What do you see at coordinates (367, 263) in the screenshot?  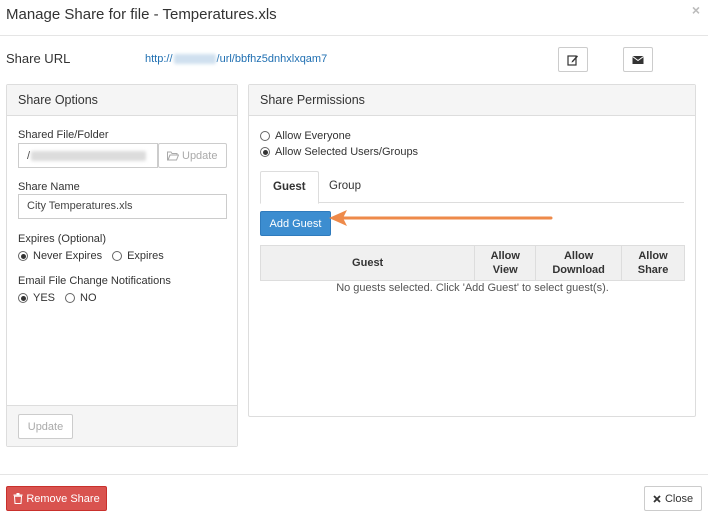 I see `col-guest: Guest` at bounding box center [367, 263].